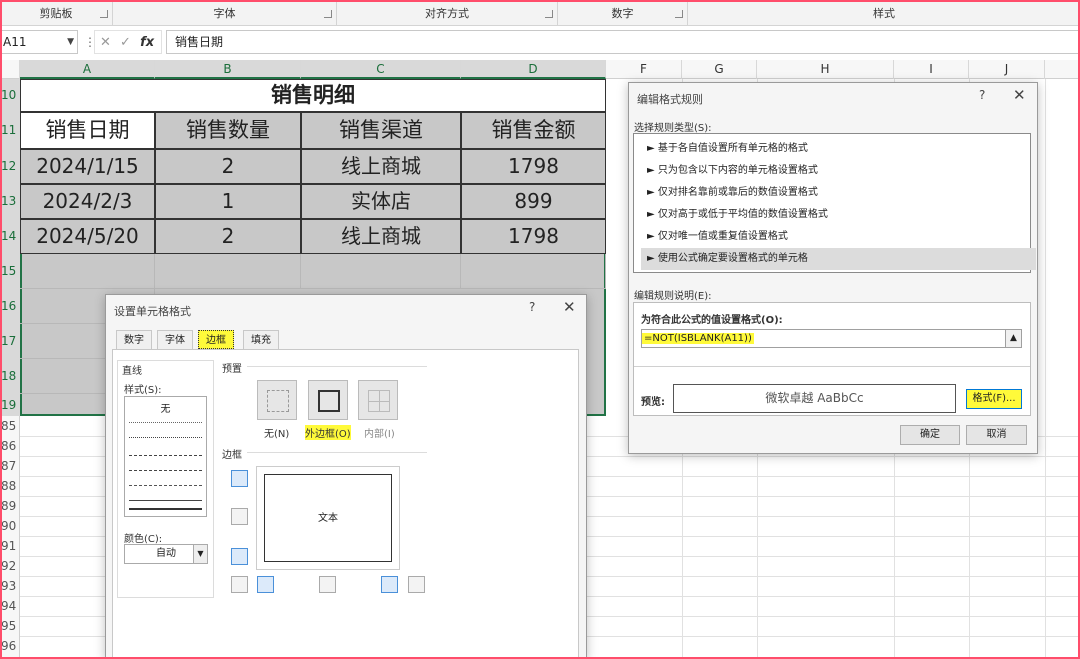  I want to click on row-header: 12, so click(10, 166).